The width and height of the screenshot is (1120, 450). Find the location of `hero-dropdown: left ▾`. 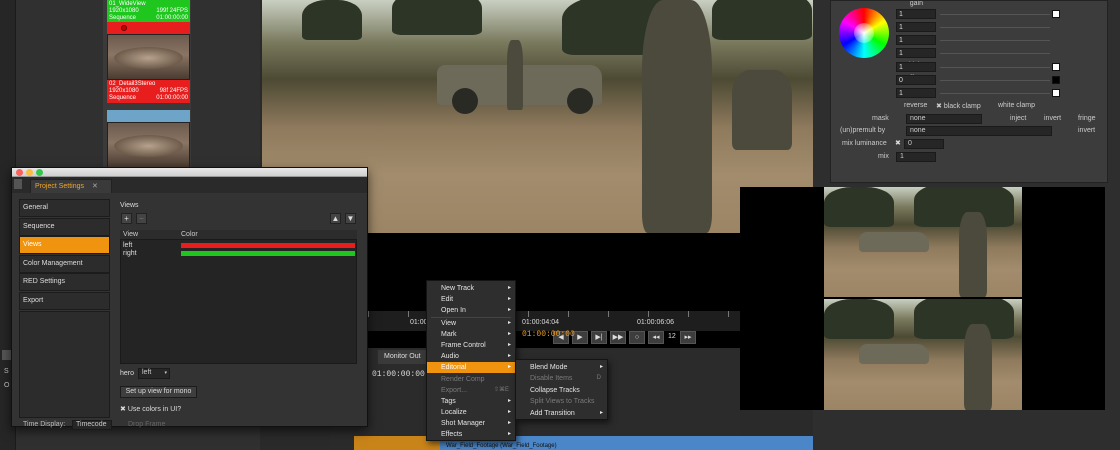

hero-dropdown: left ▾ is located at coordinates (154, 373).